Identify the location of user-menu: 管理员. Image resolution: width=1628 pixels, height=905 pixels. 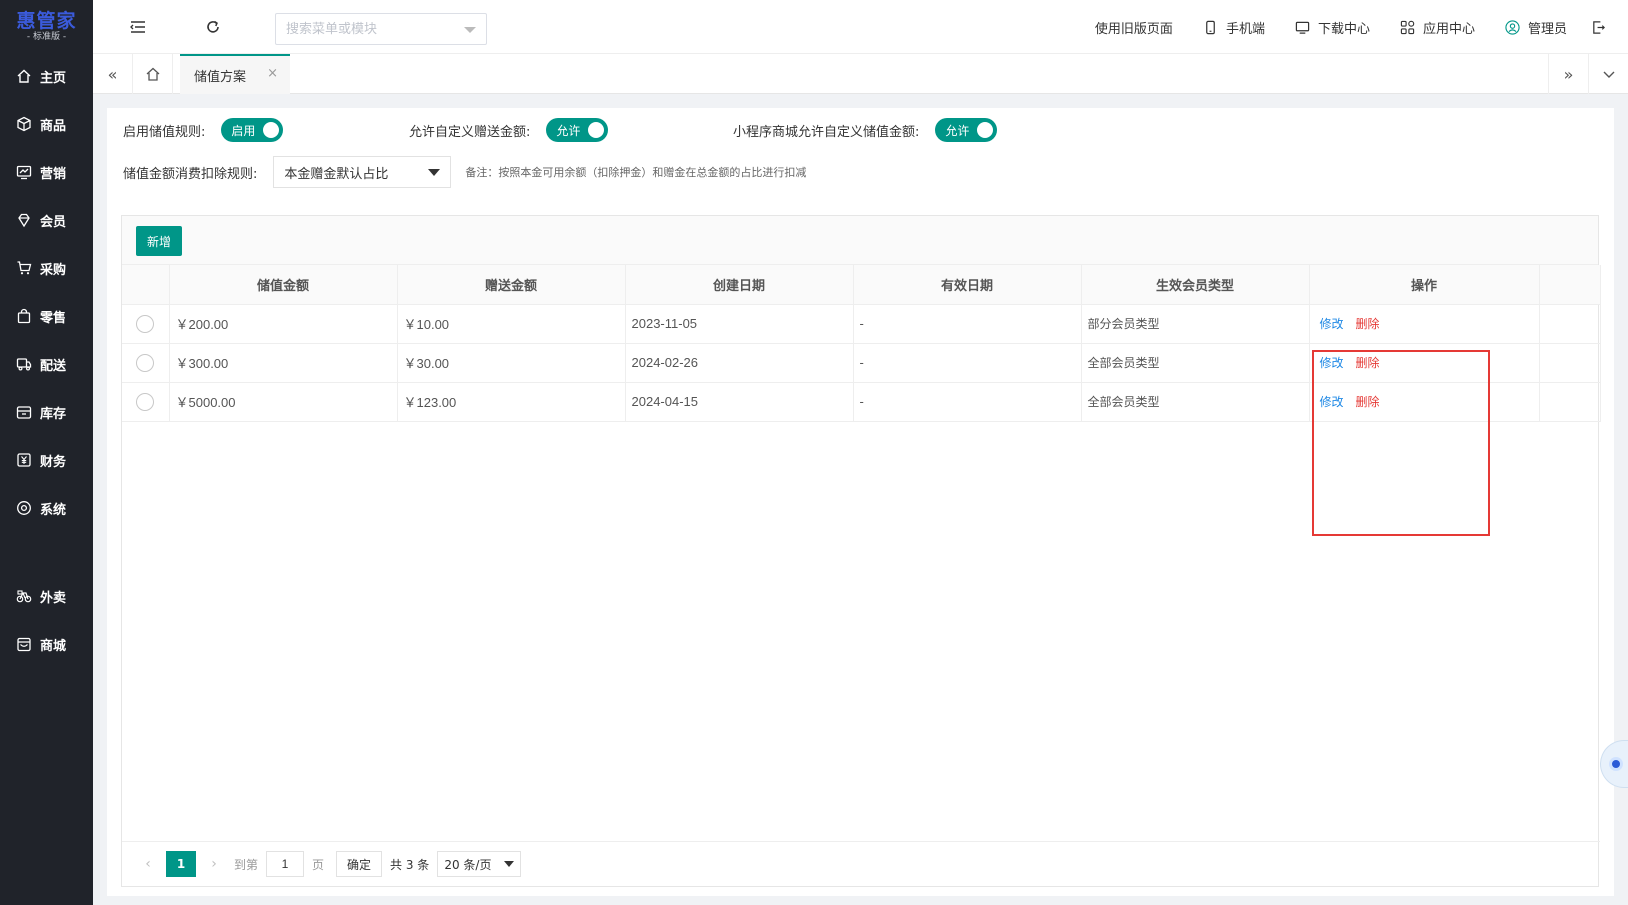
(1536, 27).